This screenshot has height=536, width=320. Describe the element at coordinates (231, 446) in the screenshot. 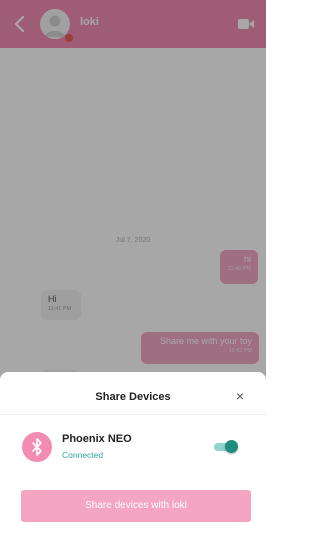

I see `toggle-knob` at that location.